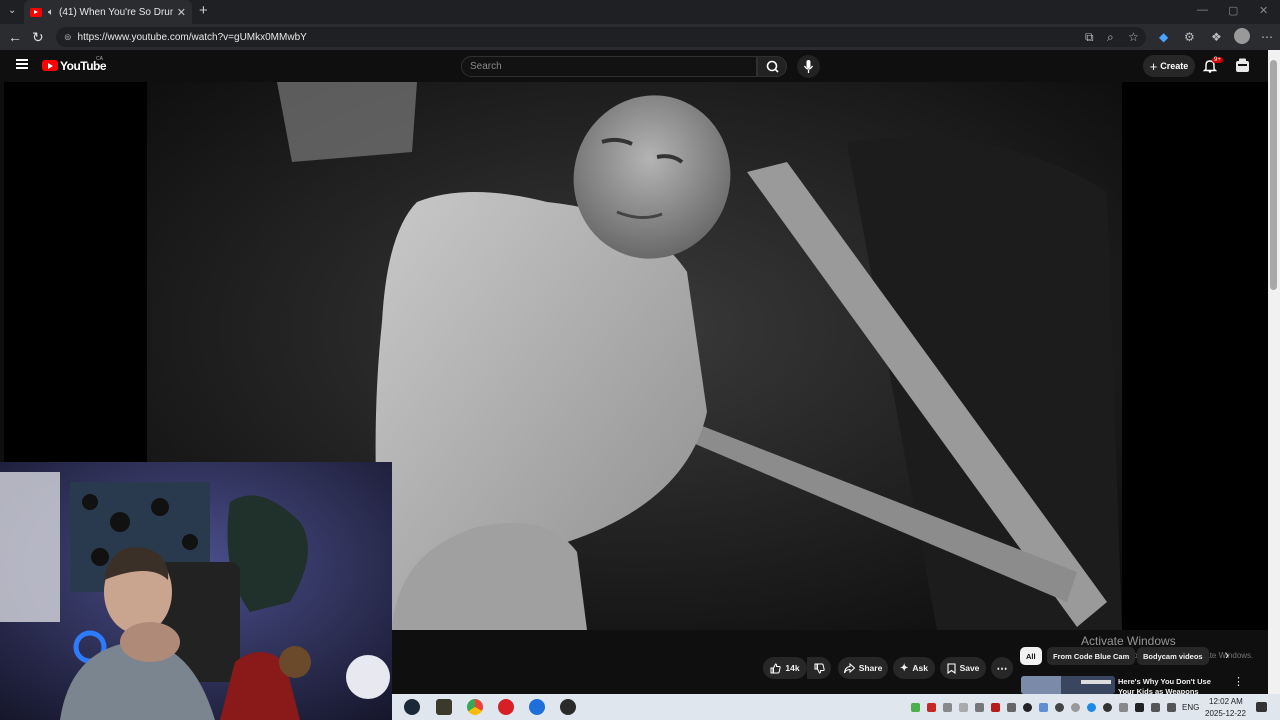 This screenshot has width=1280, height=720. Describe the element at coordinates (506, 707) in the screenshot. I see `red-app-icon` at that location.